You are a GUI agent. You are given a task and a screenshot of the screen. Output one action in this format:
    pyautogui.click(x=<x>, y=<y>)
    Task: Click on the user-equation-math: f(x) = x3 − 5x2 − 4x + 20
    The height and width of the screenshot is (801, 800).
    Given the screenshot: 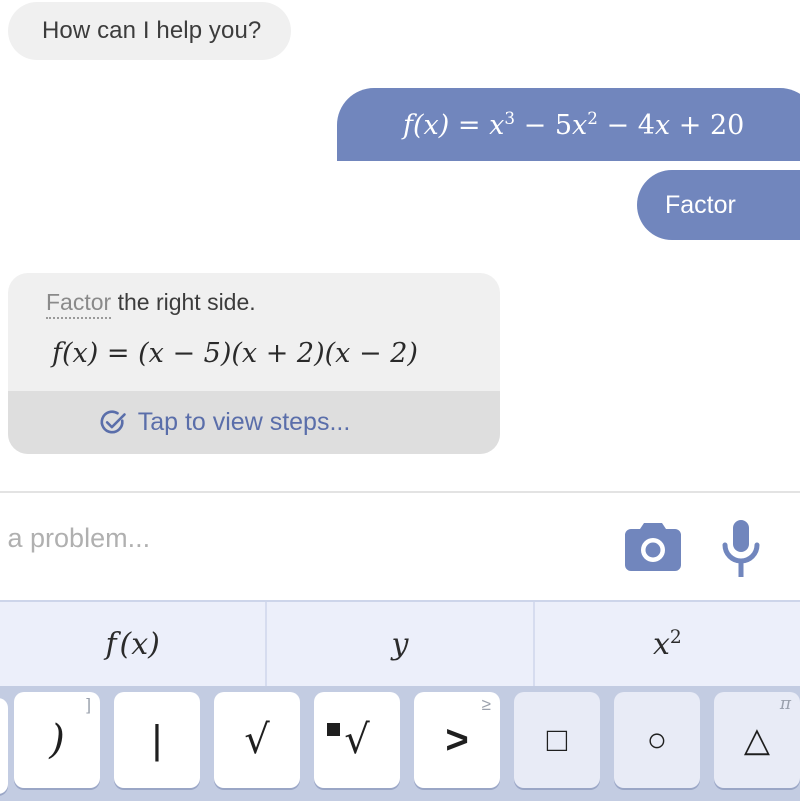 What is the action you would take?
    pyautogui.click(x=573, y=124)
    